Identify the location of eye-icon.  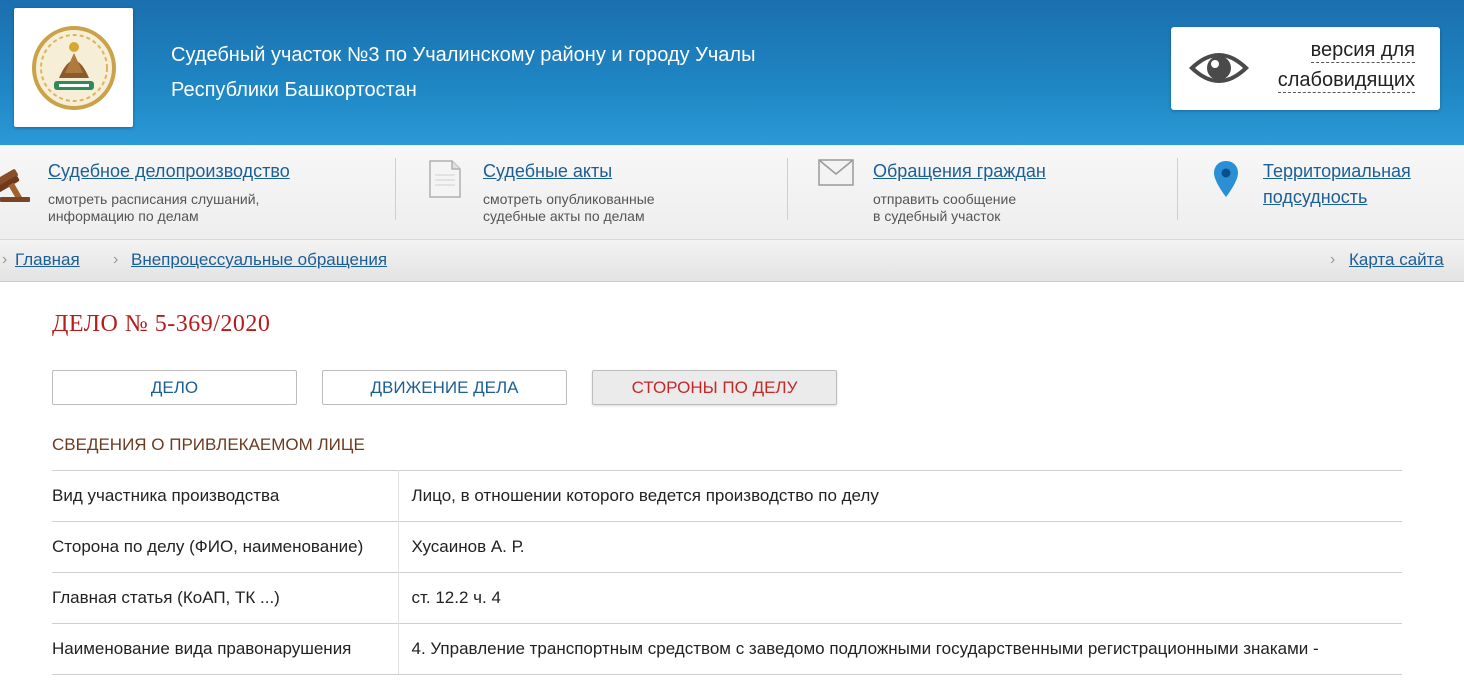
(1219, 68).